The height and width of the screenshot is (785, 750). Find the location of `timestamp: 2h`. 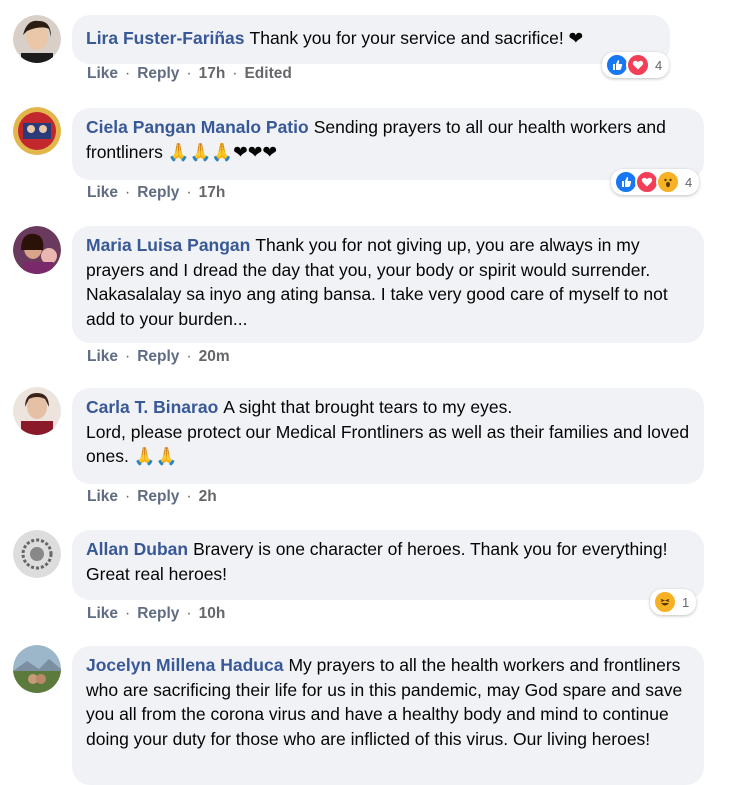

timestamp: 2h is located at coordinates (208, 497).